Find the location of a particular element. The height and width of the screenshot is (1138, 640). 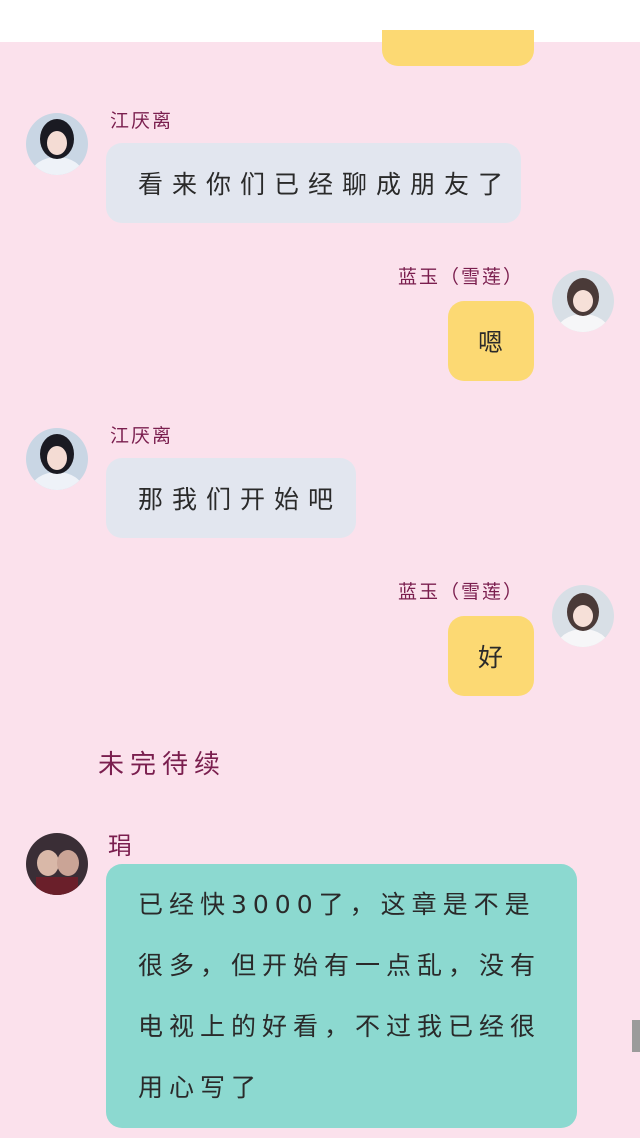

previous-message-bubble is located at coordinates (458, 48).